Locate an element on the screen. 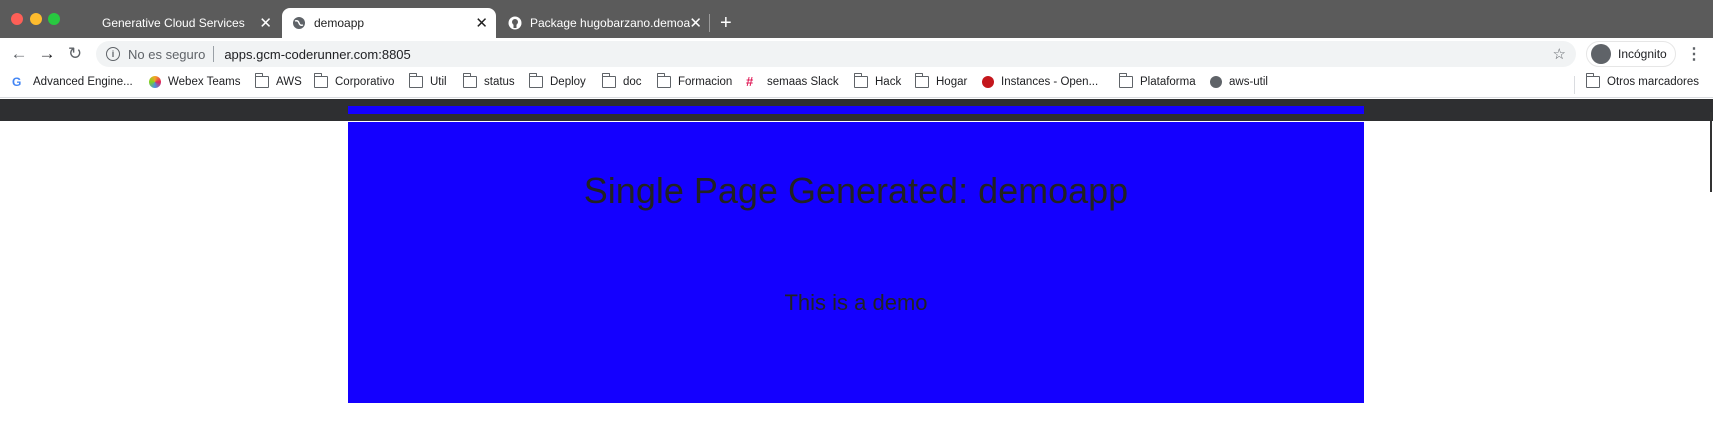 The image size is (1713, 424). bookmark-label: Webex Teams is located at coordinates (204, 82).